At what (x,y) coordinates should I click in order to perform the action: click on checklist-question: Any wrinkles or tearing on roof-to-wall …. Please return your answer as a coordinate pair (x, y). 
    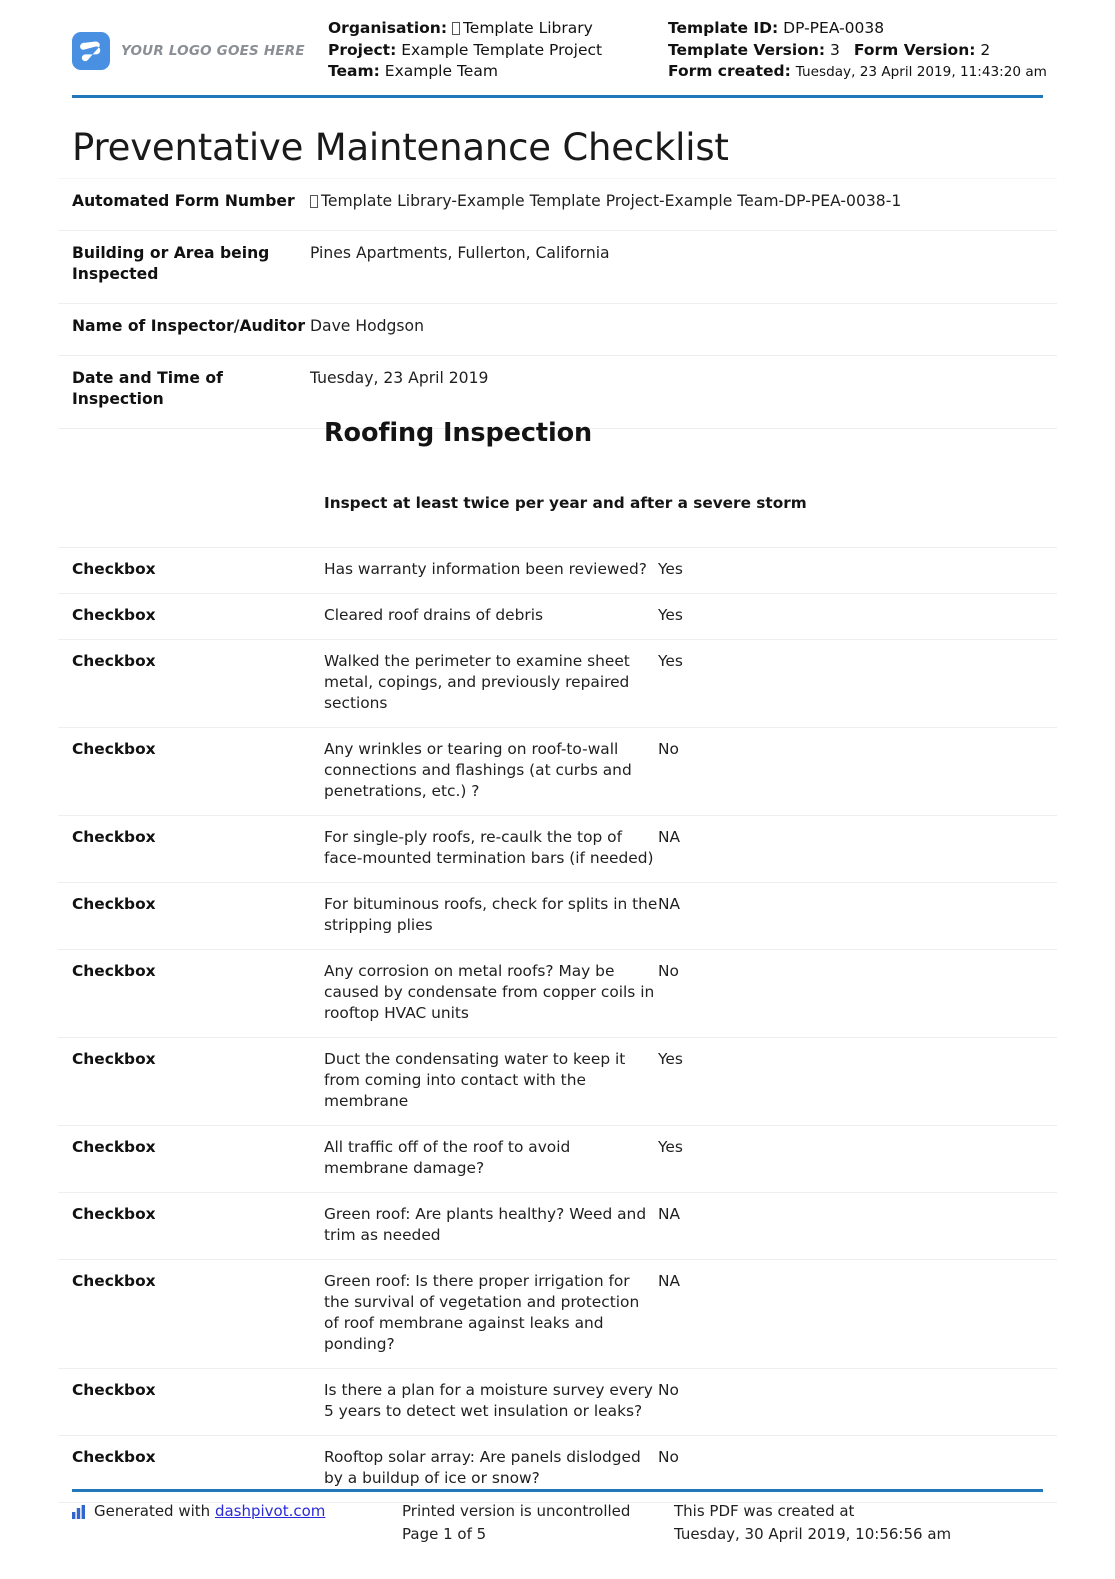
    Looking at the image, I should click on (478, 770).